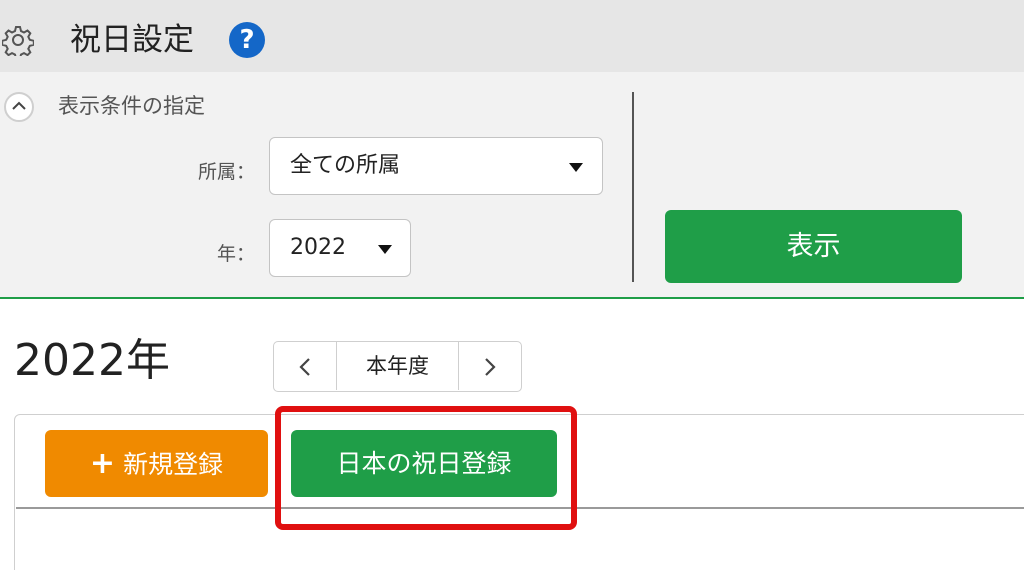  I want to click on new-registration-label: 新規登録, so click(173, 464).